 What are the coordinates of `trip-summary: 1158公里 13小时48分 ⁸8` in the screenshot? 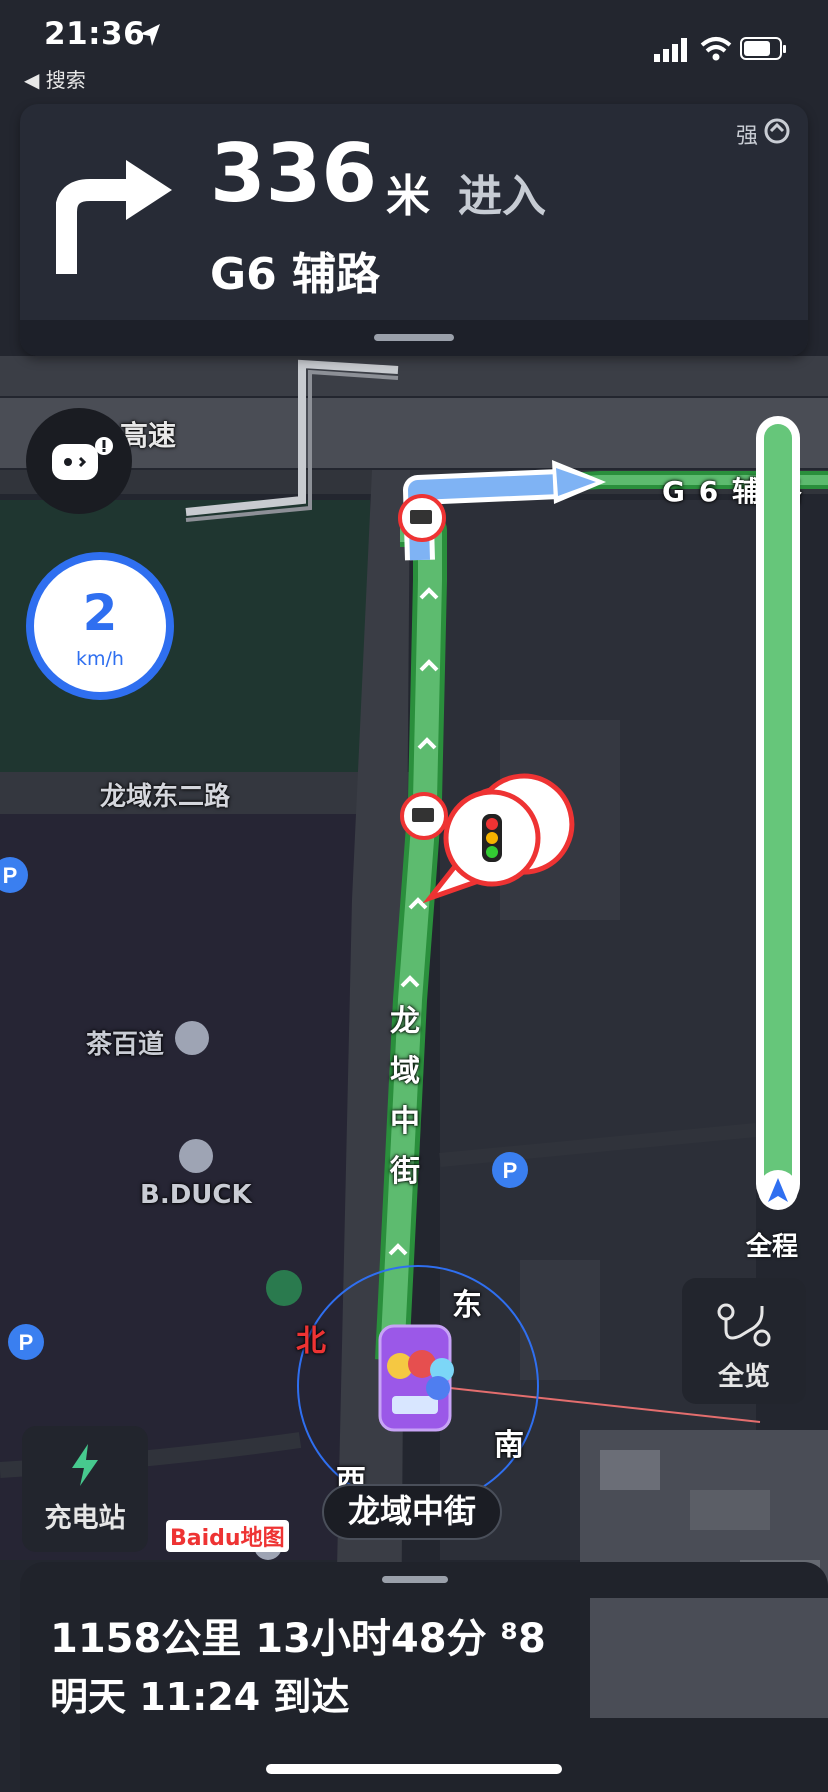 It's located at (298, 1639).